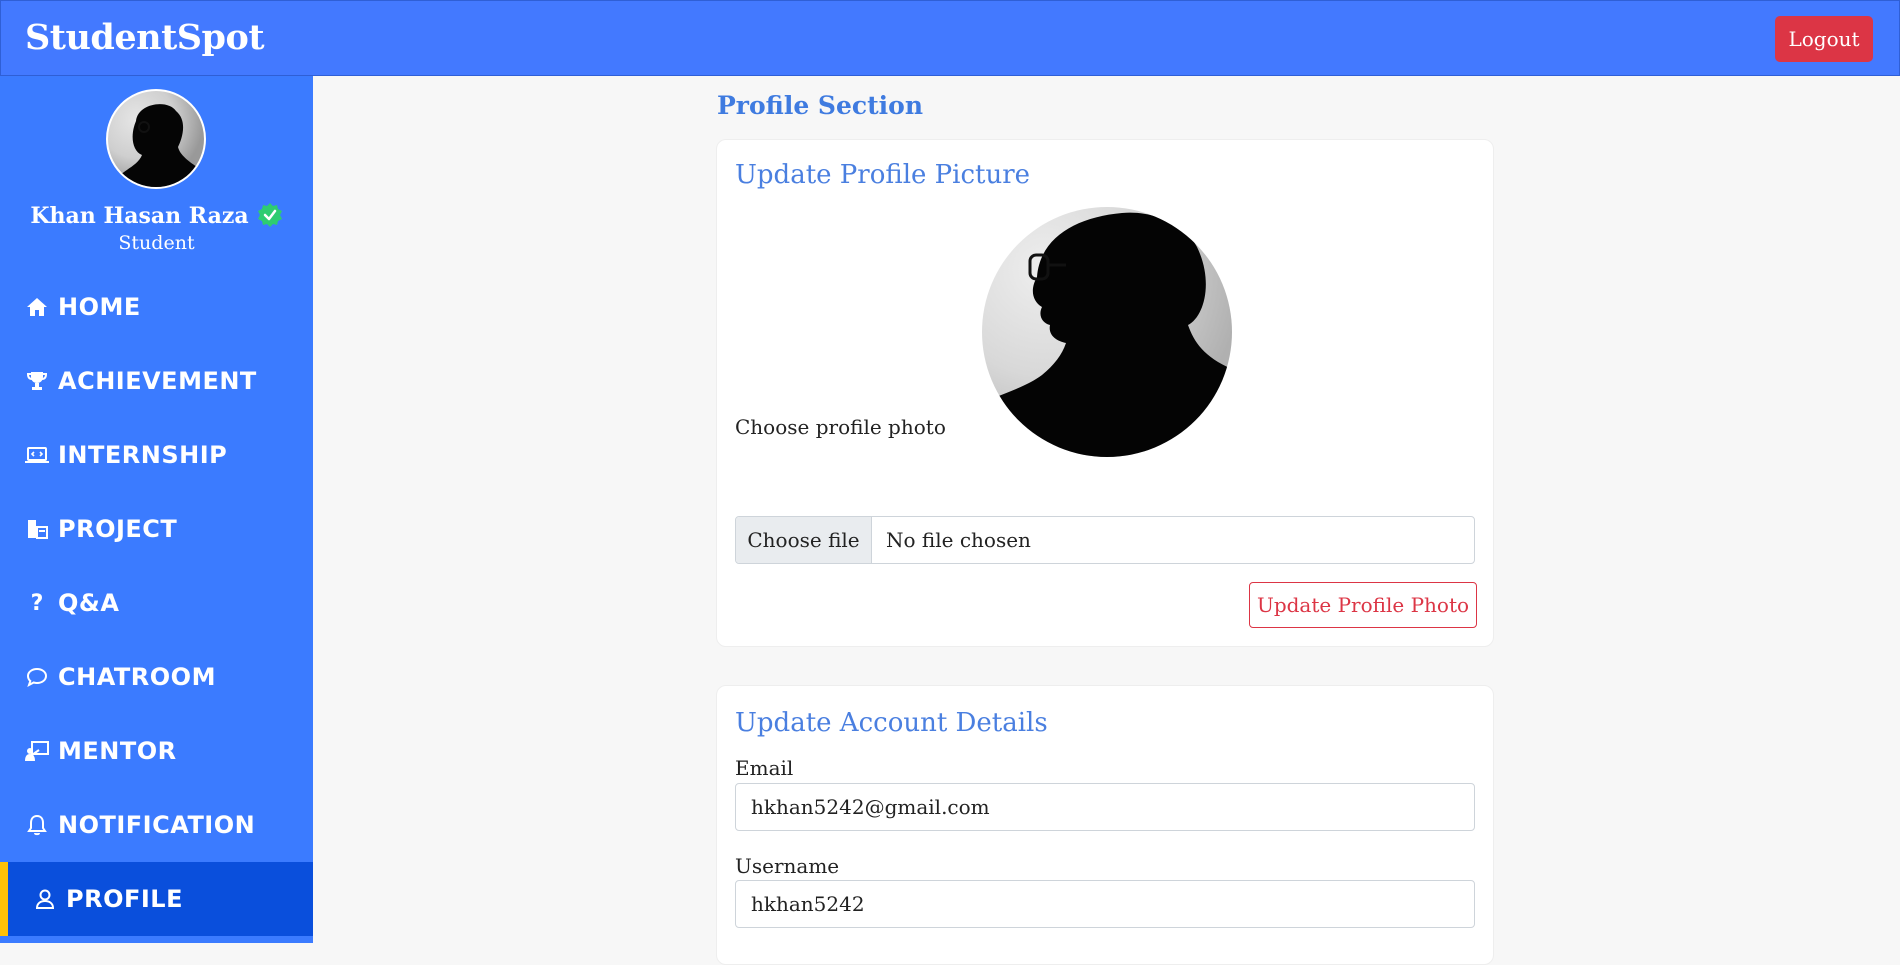 This screenshot has height=965, width=1900. I want to click on sidebar-item-notification: NOTIFICATION, so click(156, 825).